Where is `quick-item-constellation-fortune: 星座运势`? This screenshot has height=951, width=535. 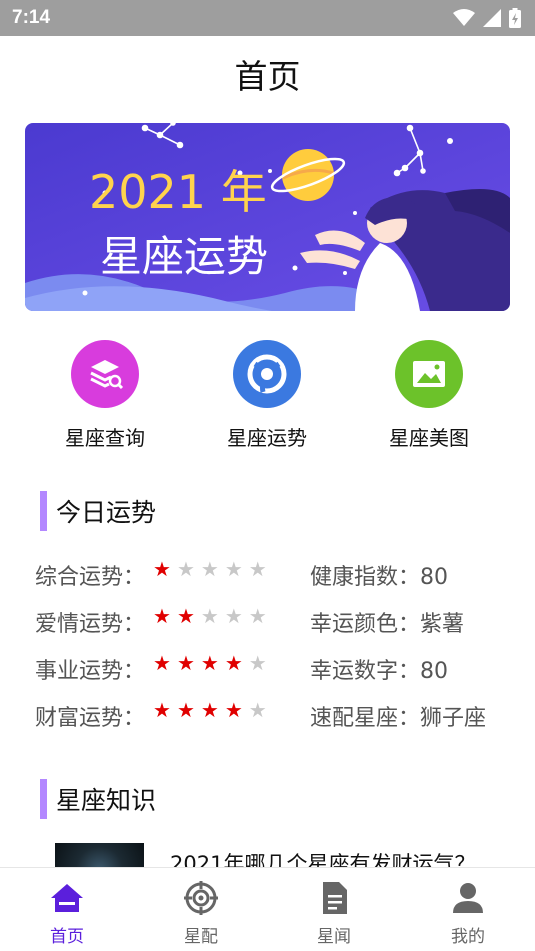 quick-item-constellation-fortune: 星座运势 is located at coordinates (267, 395).